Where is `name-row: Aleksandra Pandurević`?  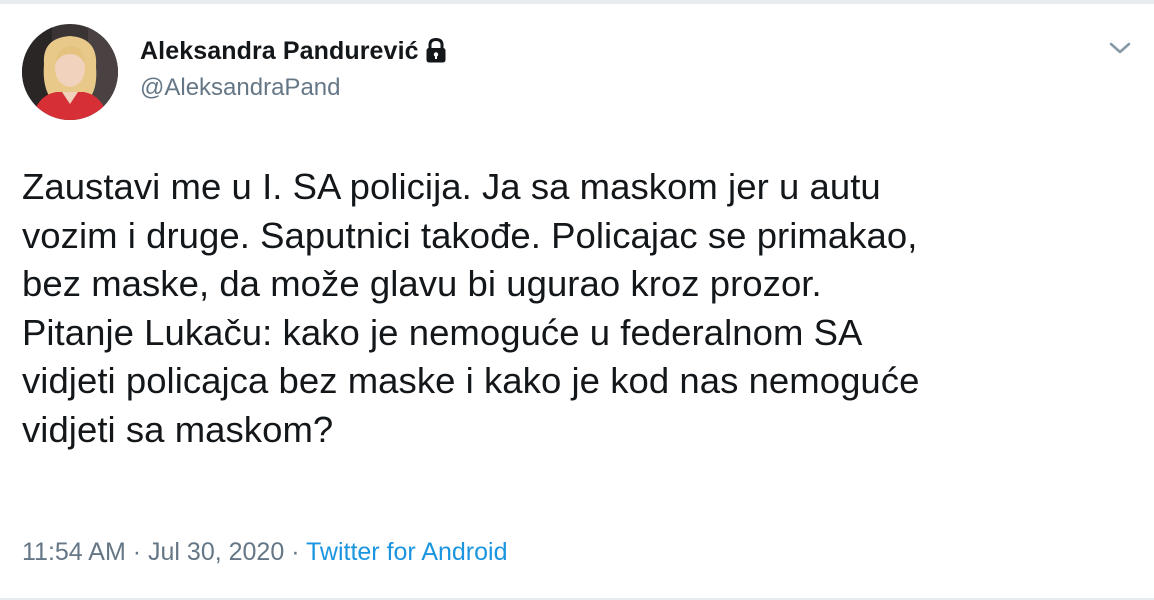 name-row: Aleksandra Pandurević is located at coordinates (293, 51).